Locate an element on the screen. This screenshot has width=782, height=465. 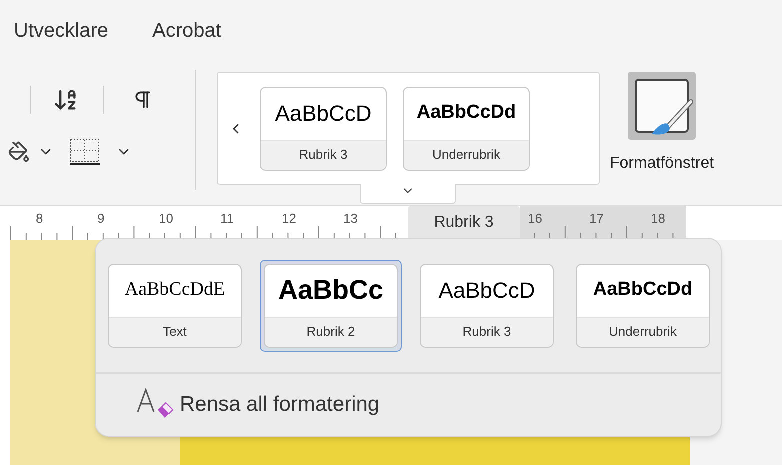
style-preview: AaBbCc is located at coordinates (331, 291).